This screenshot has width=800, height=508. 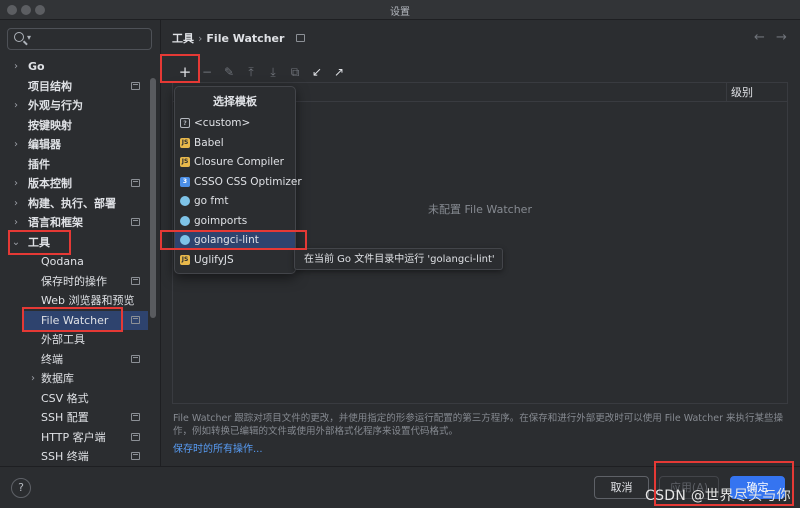 What do you see at coordinates (86, 339) in the screenshot?
I see `sidebar-item: 外部工具` at bounding box center [86, 339].